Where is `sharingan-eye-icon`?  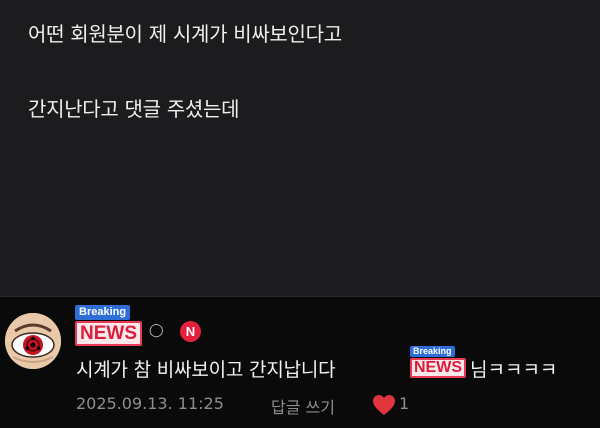
sharingan-eye-icon is located at coordinates (33, 341).